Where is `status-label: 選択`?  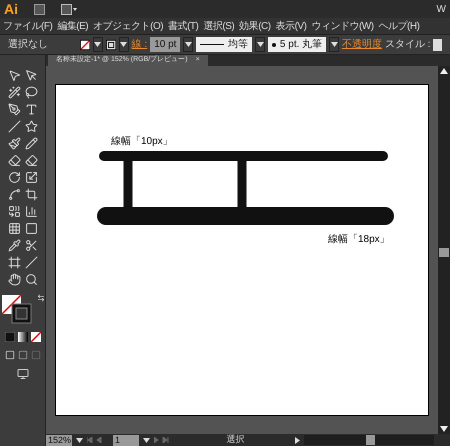
status-label: 選択 is located at coordinates (236, 439).